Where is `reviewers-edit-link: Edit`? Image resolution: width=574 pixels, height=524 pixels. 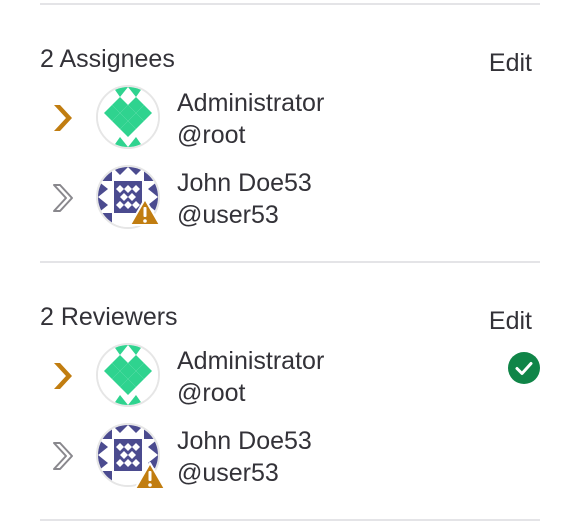
reviewers-edit-link: Edit is located at coordinates (510, 321).